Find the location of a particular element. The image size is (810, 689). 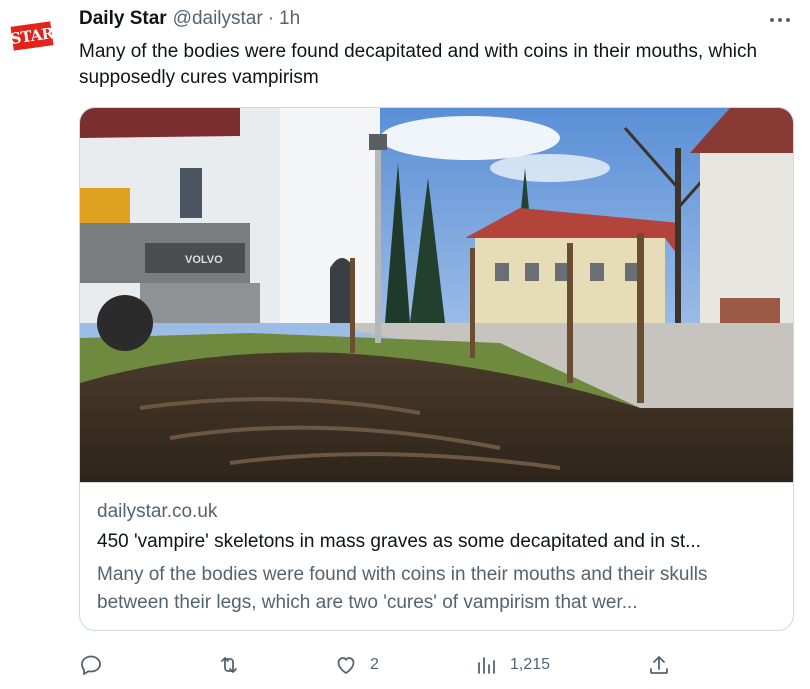

share-button is located at coordinates (659, 665).